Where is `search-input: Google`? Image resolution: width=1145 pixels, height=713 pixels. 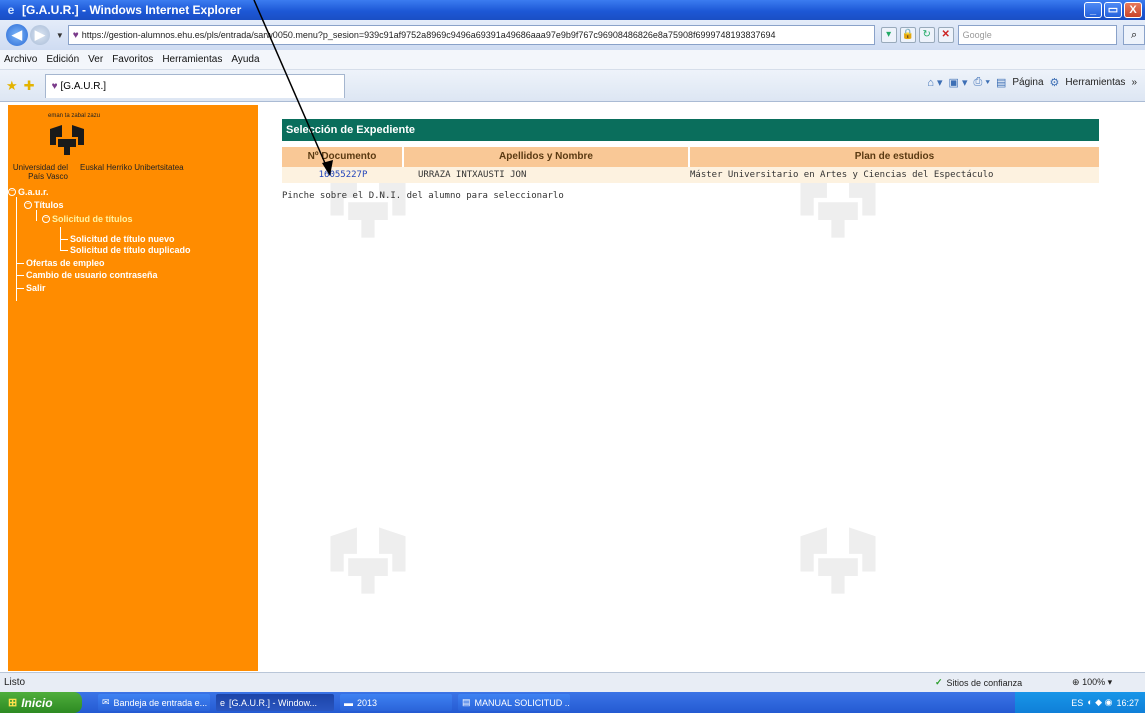
search-input: Google is located at coordinates (1037, 35).